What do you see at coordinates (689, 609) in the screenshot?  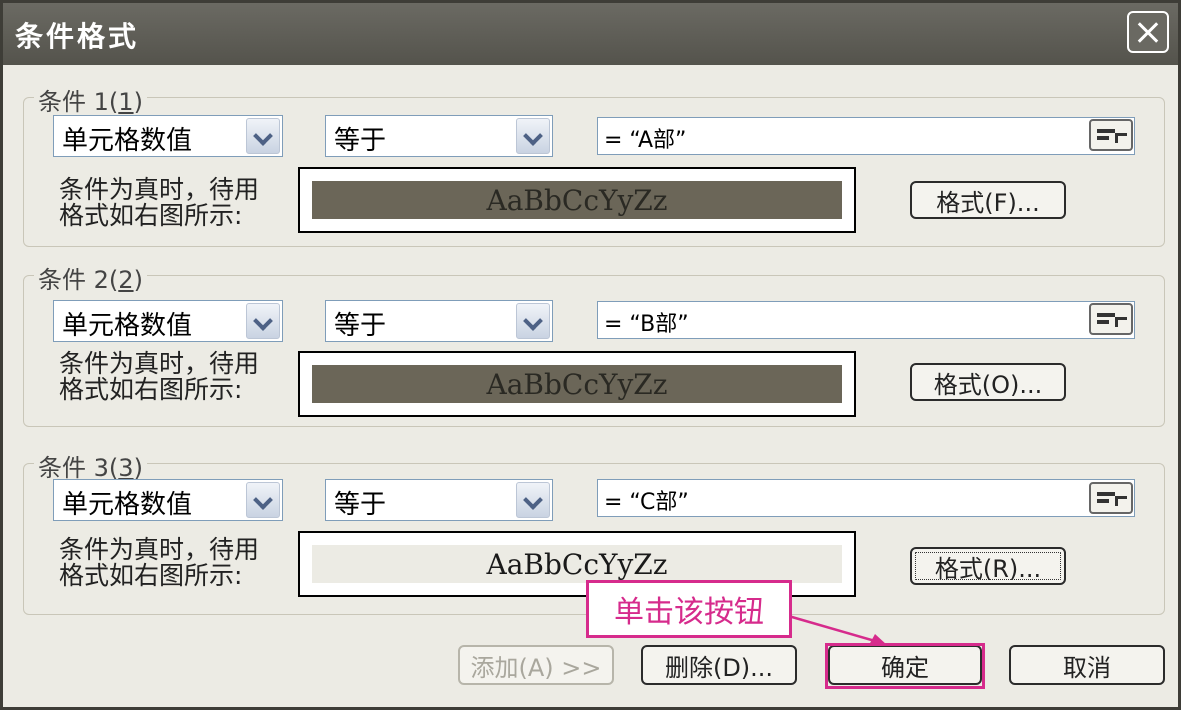 I see `callout-label: 单击该按钮` at bounding box center [689, 609].